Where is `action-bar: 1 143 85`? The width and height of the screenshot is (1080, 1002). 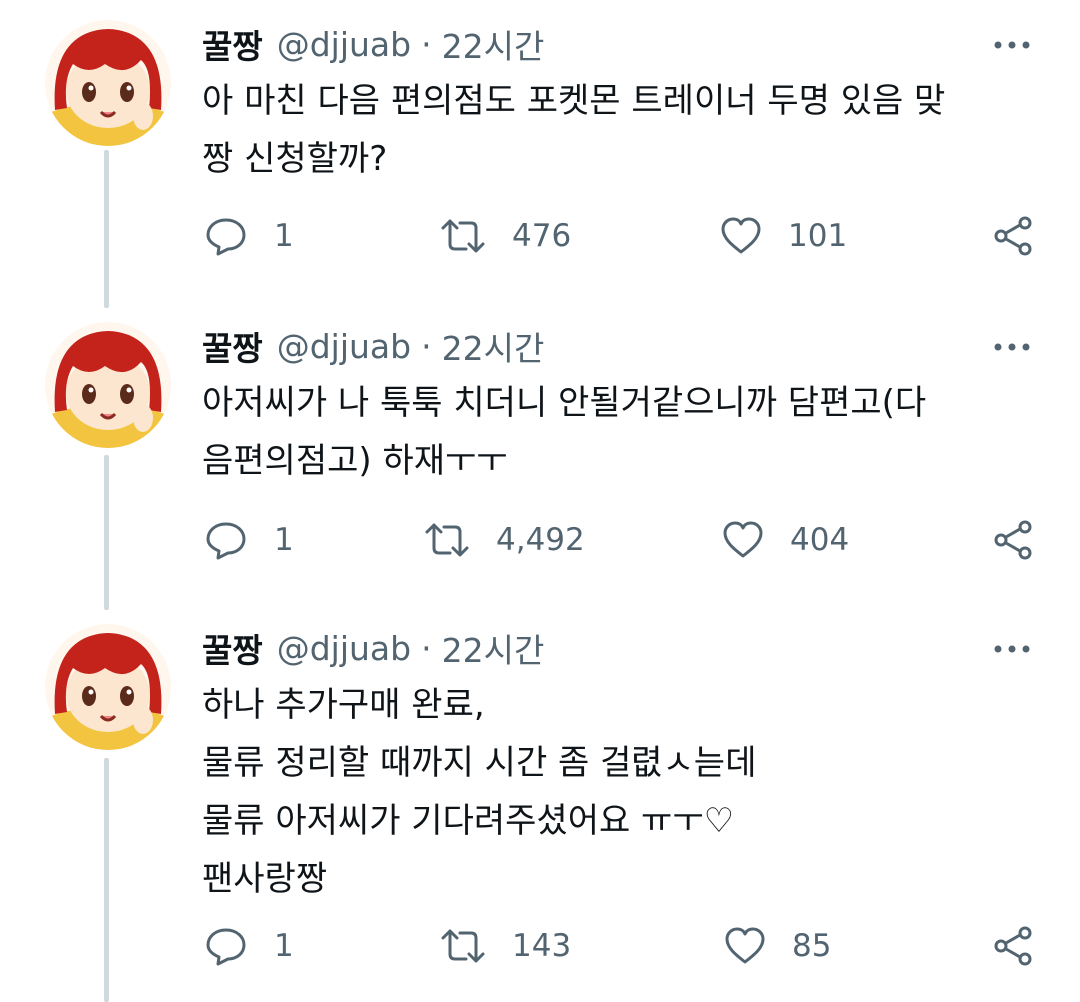
action-bar: 1 143 85 is located at coordinates (540, 946).